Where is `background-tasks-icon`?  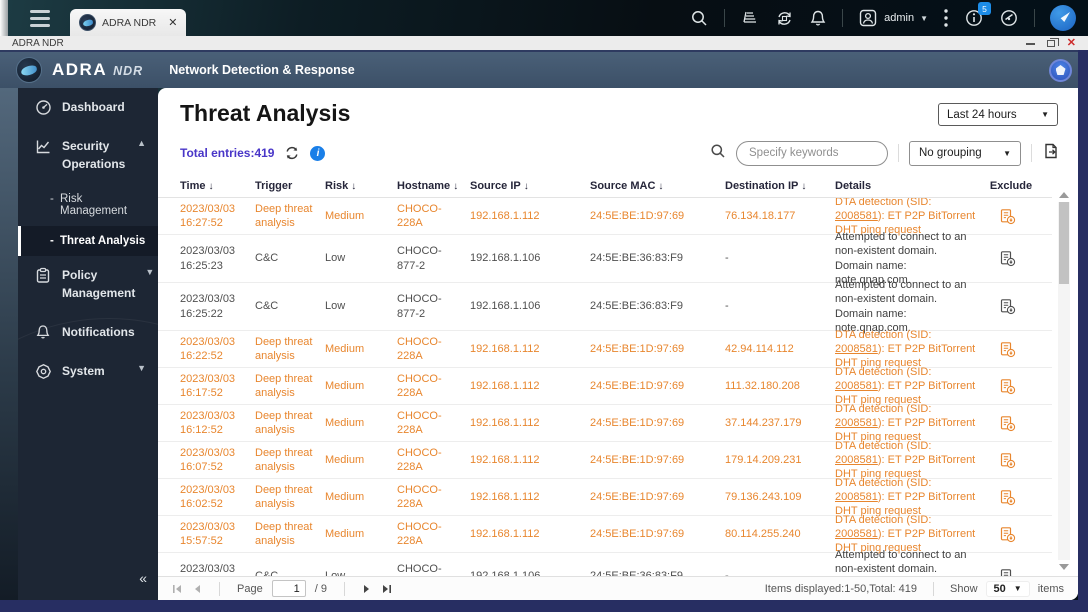 background-tasks-icon is located at coordinates (750, 18).